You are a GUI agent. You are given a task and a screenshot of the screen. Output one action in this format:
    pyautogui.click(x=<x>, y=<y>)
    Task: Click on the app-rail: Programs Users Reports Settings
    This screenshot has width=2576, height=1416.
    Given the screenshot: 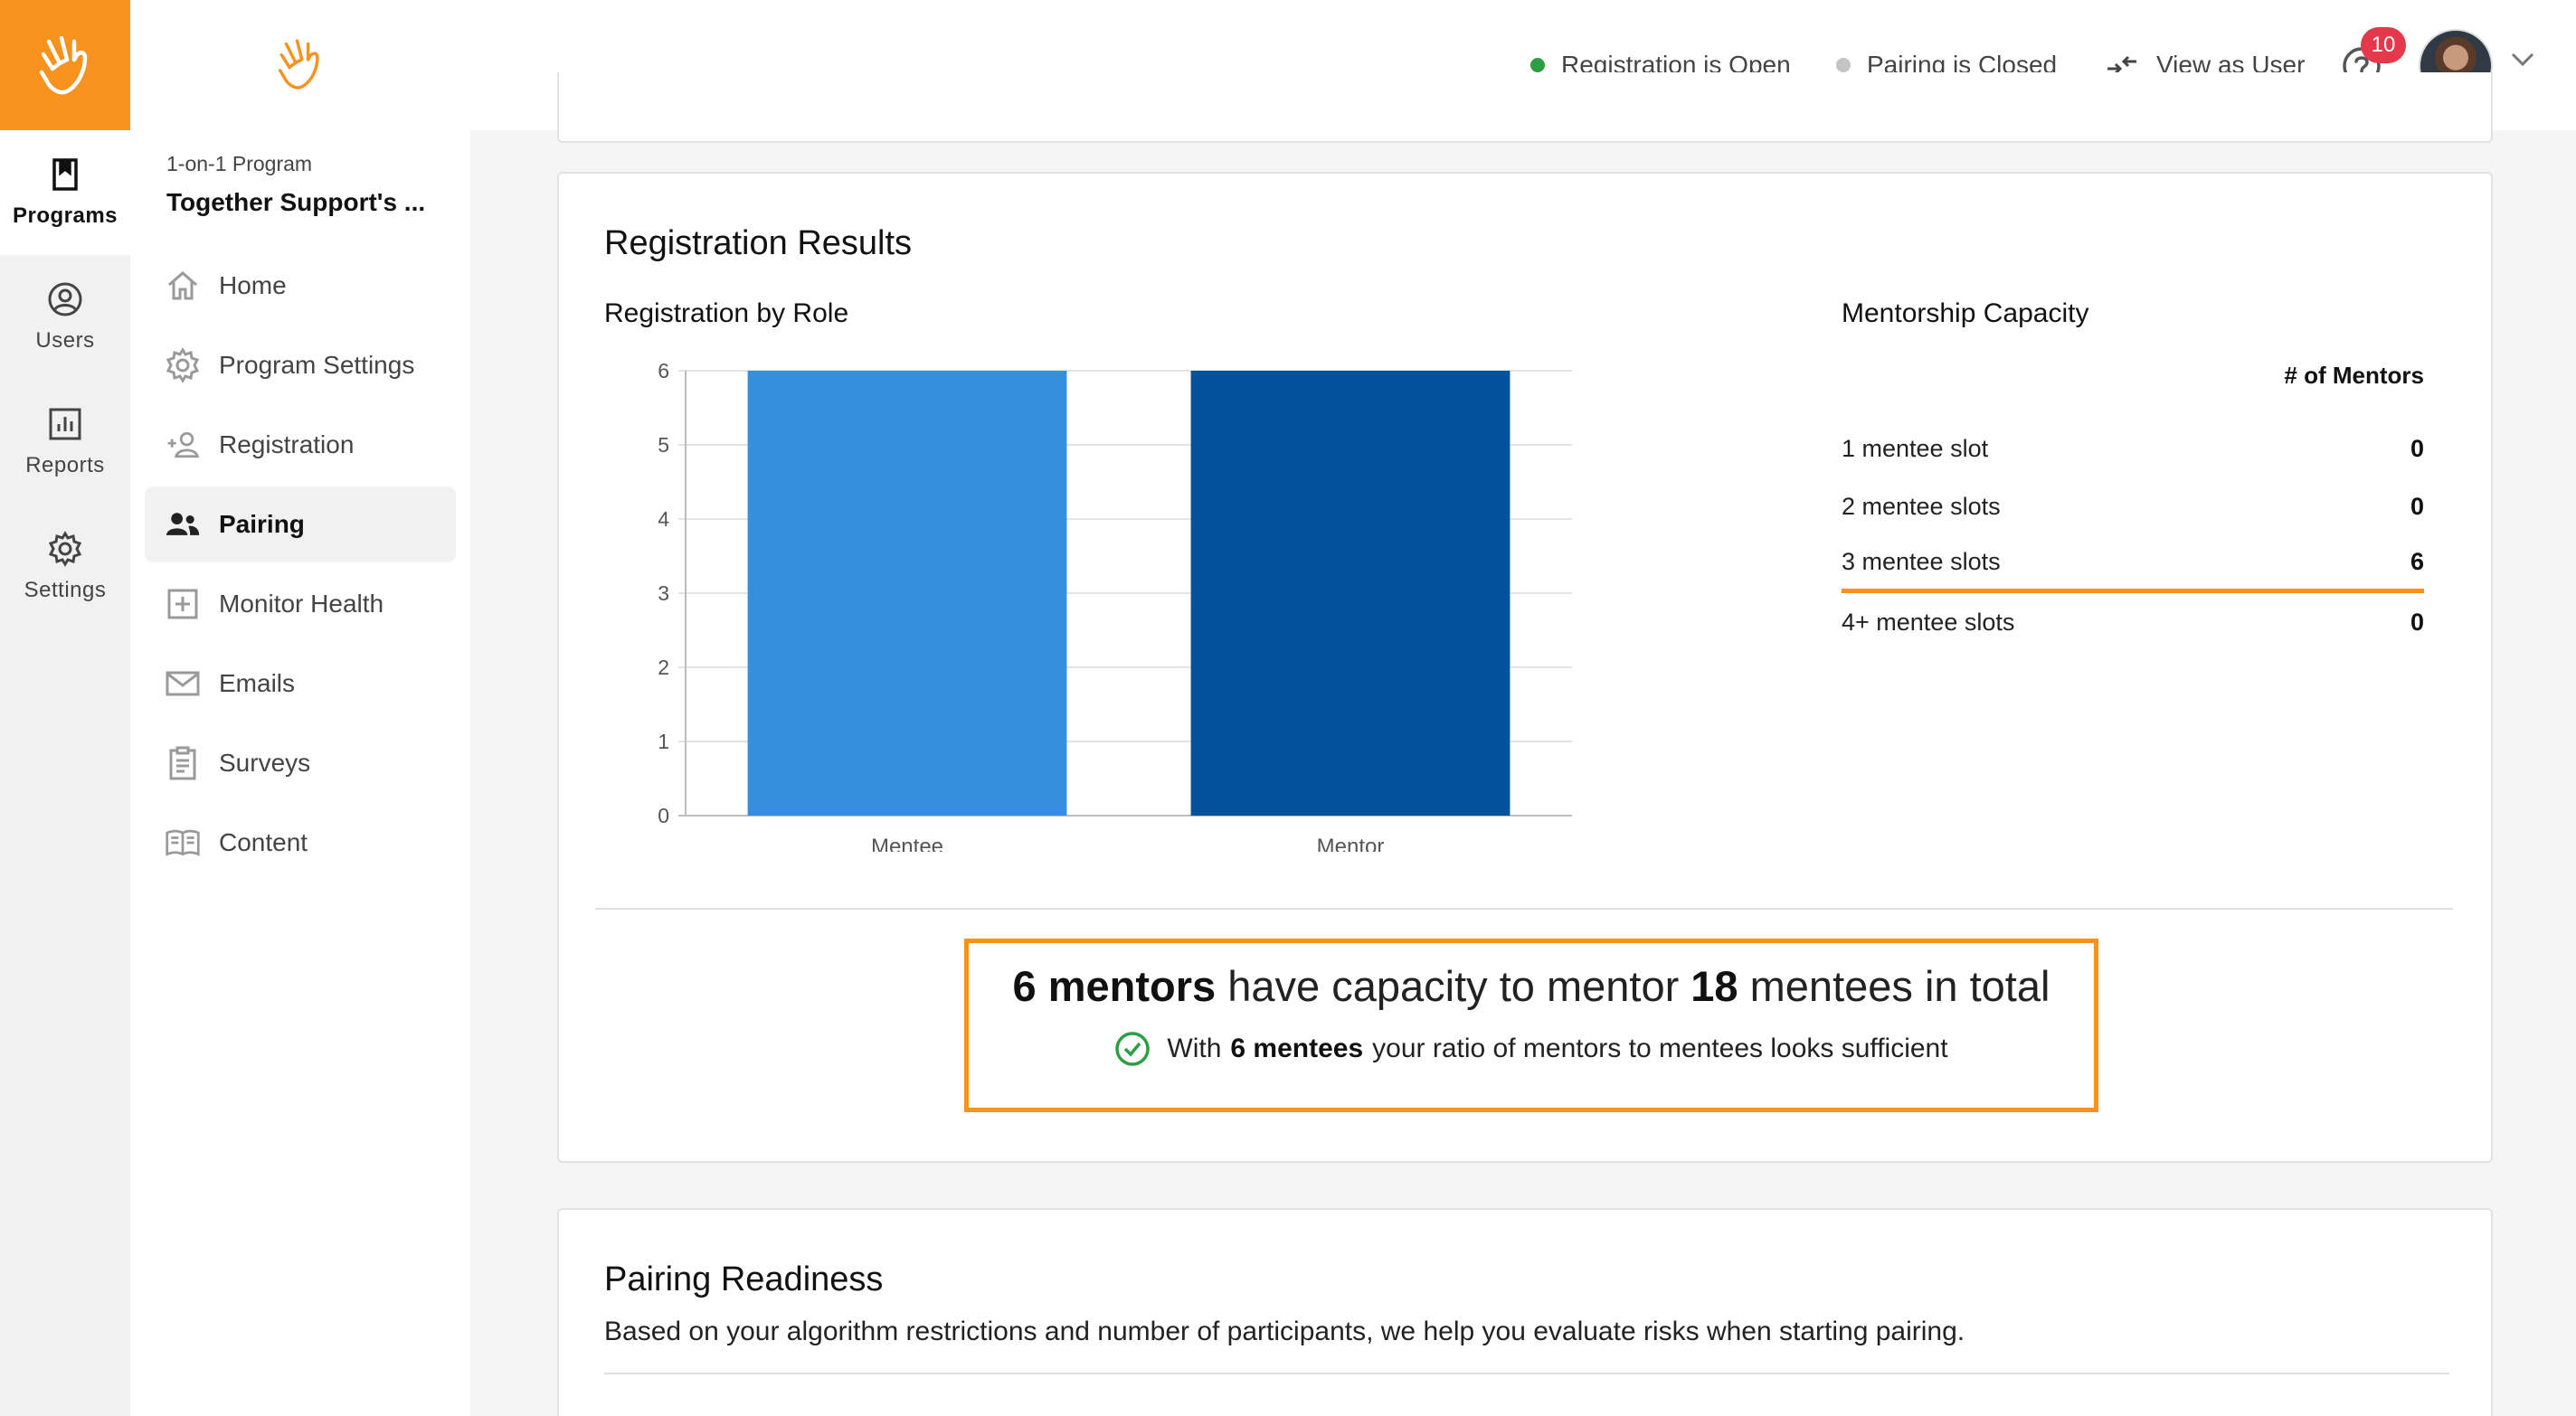 What is the action you would take?
    pyautogui.click(x=65, y=708)
    